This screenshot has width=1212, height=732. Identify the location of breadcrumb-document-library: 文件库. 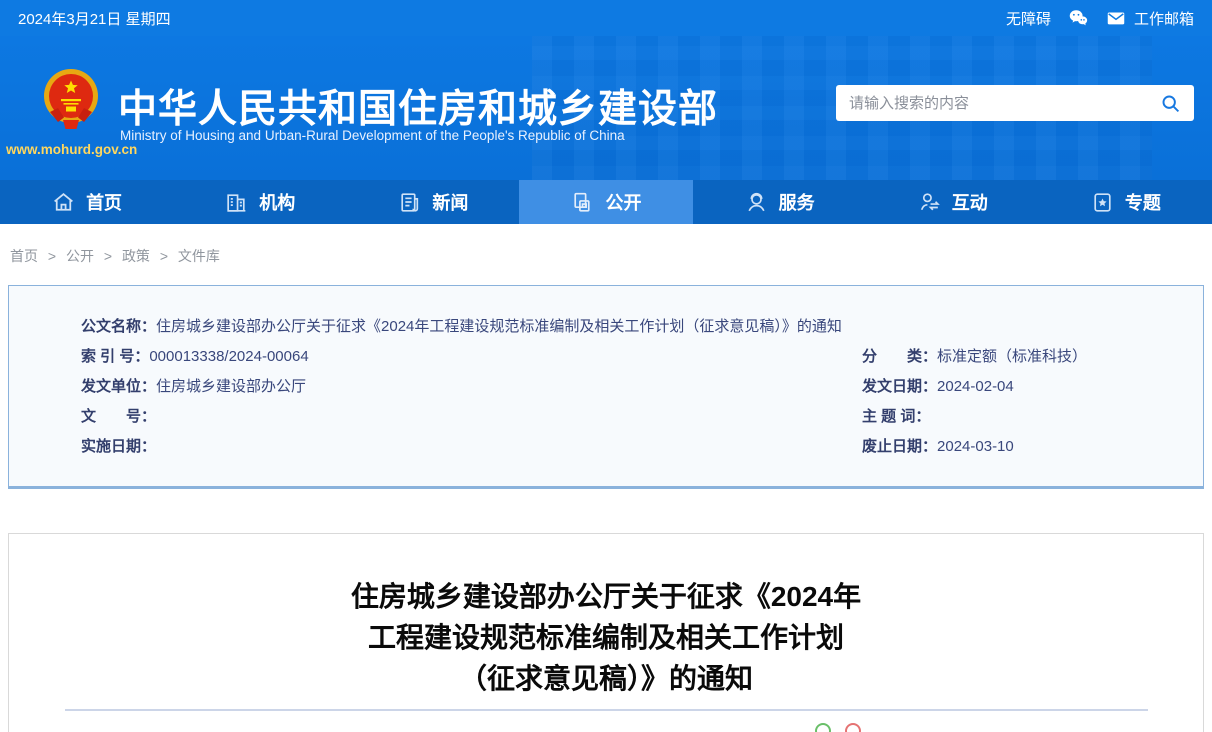
(199, 256).